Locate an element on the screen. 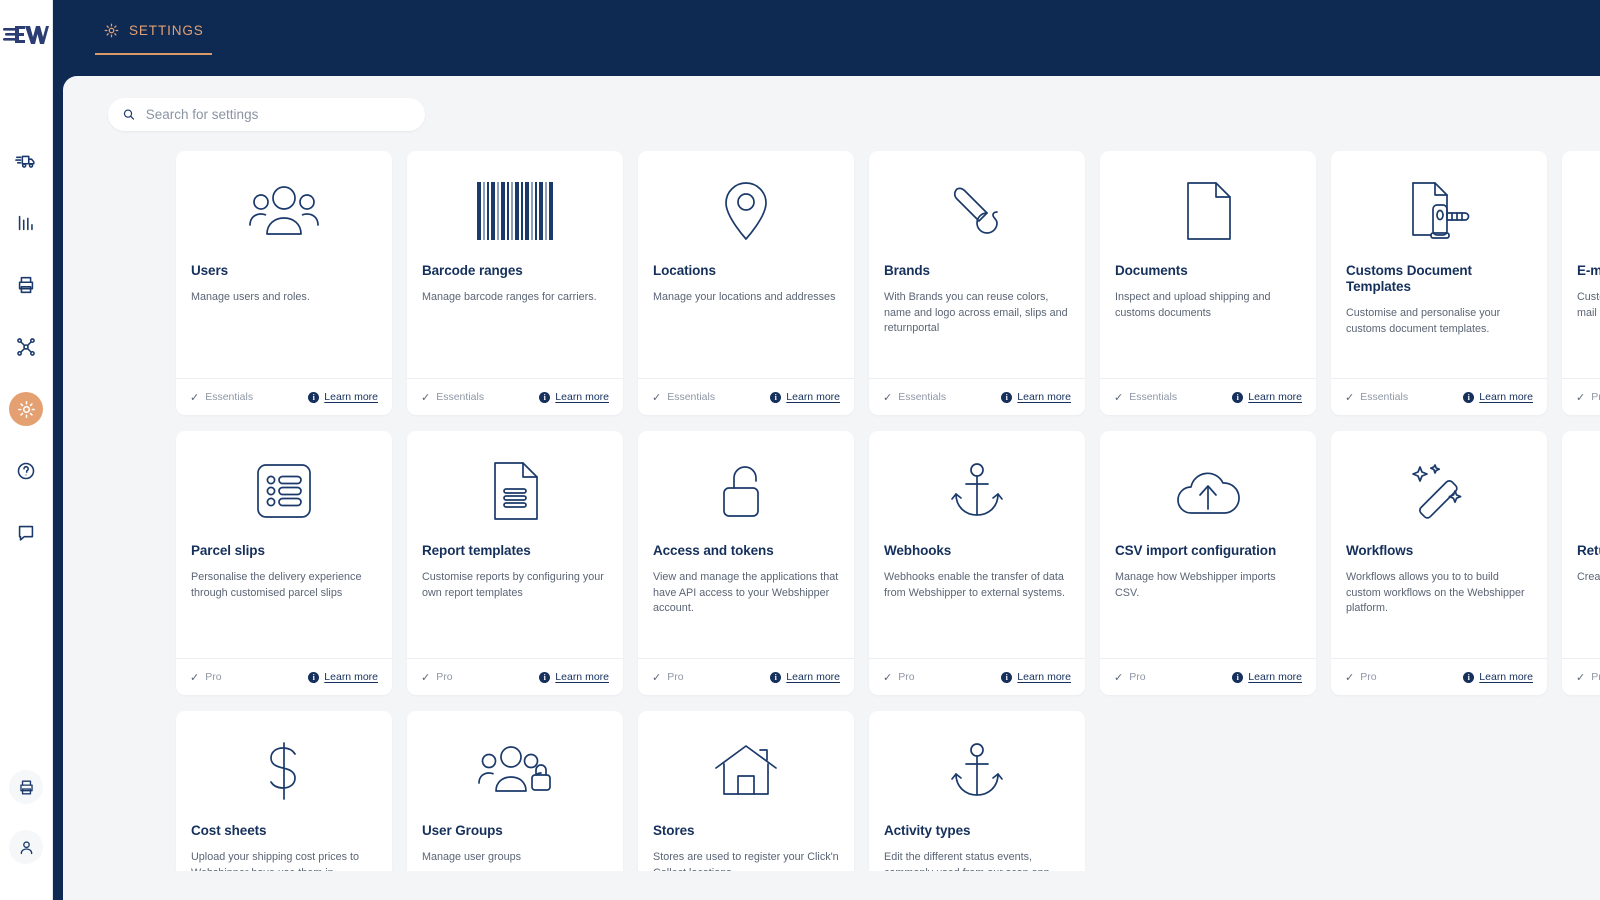 The image size is (1600, 900). sidebar-item-settings is located at coordinates (26, 409).